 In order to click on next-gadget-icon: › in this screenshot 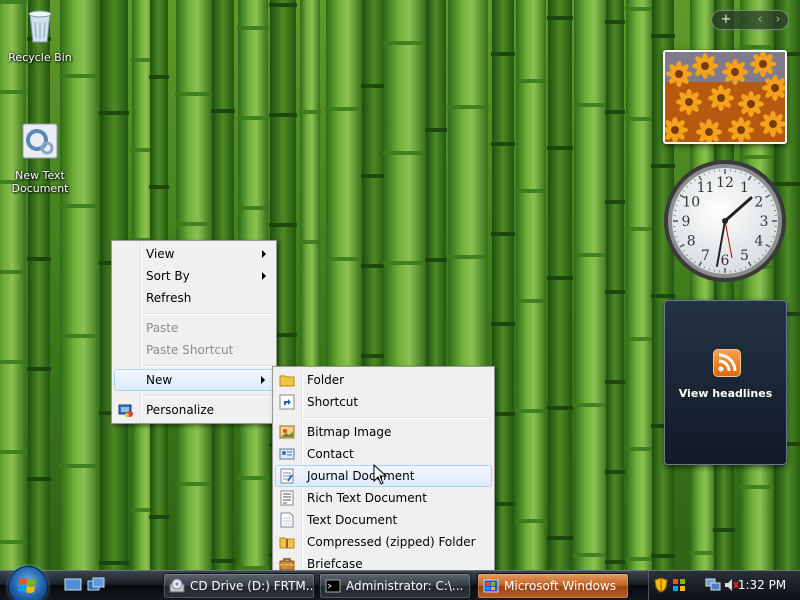, I will do `click(778, 20)`.